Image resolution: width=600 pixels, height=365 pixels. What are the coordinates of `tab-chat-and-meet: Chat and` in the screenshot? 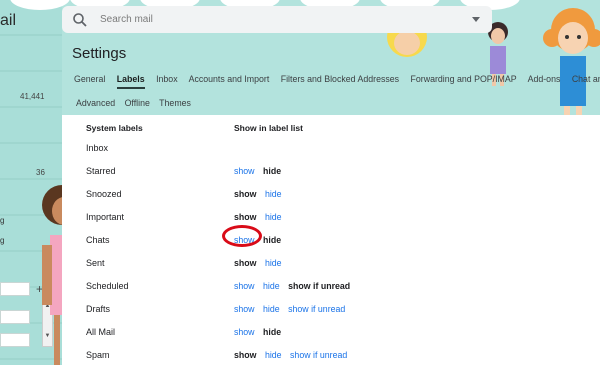 It's located at (586, 79).